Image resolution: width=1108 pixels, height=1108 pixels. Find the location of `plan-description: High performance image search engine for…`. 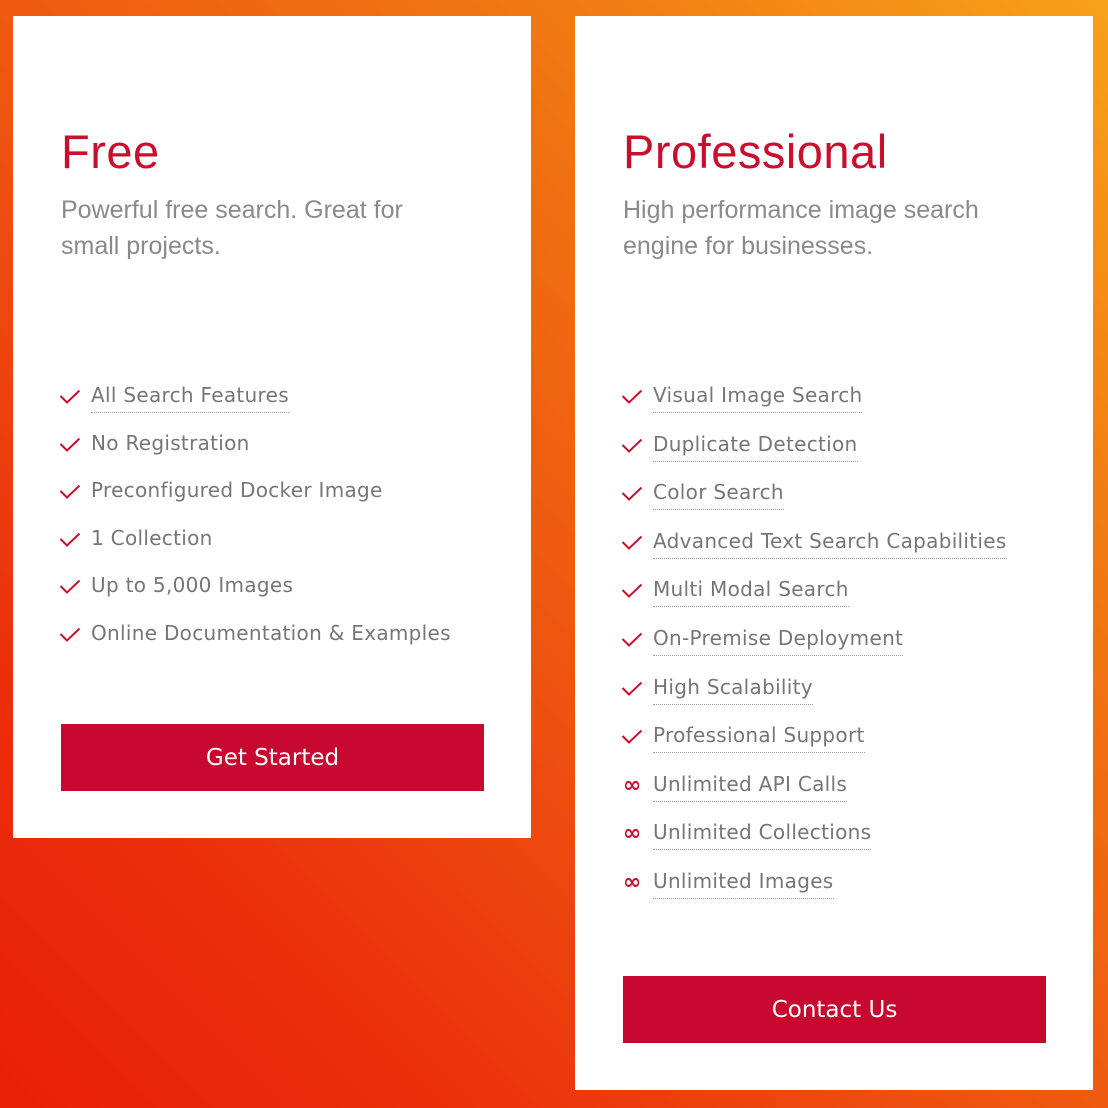

plan-description: High performance image search engine for… is located at coordinates (801, 228).